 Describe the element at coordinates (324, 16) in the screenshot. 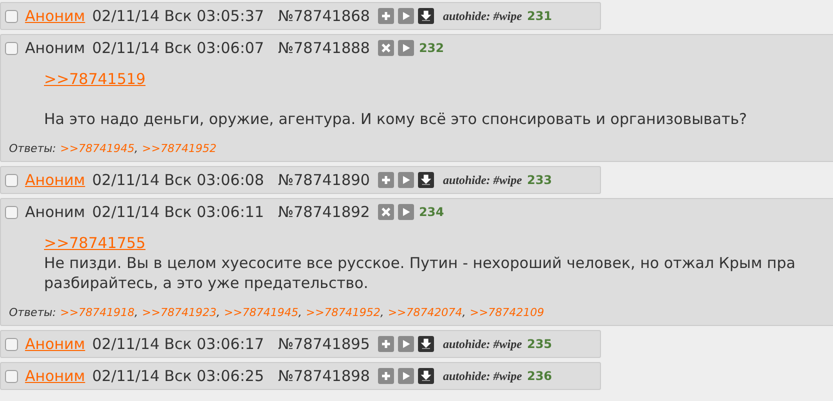

I see `post-number: №78741868` at that location.